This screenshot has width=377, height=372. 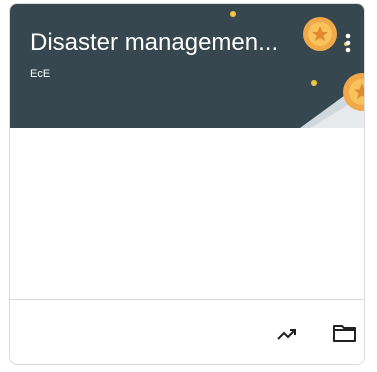 I want to click on open-gradebook-button, so click(x=287, y=333).